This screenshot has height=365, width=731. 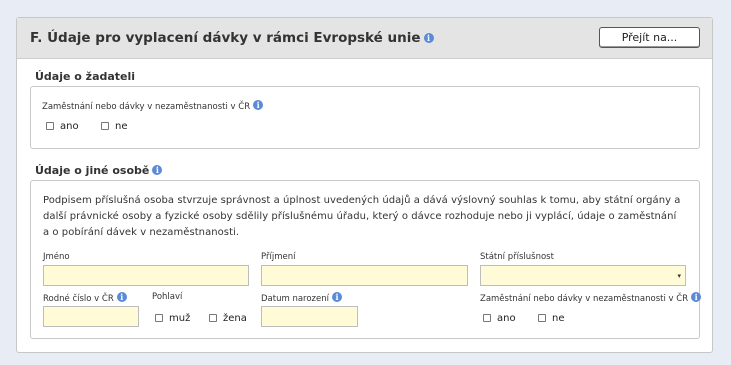 I want to click on other-no-option: ne, so click(x=551, y=318).